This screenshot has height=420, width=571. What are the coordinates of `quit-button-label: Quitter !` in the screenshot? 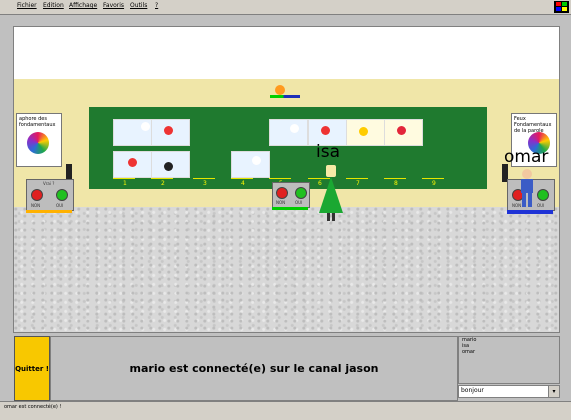 It's located at (32, 368).